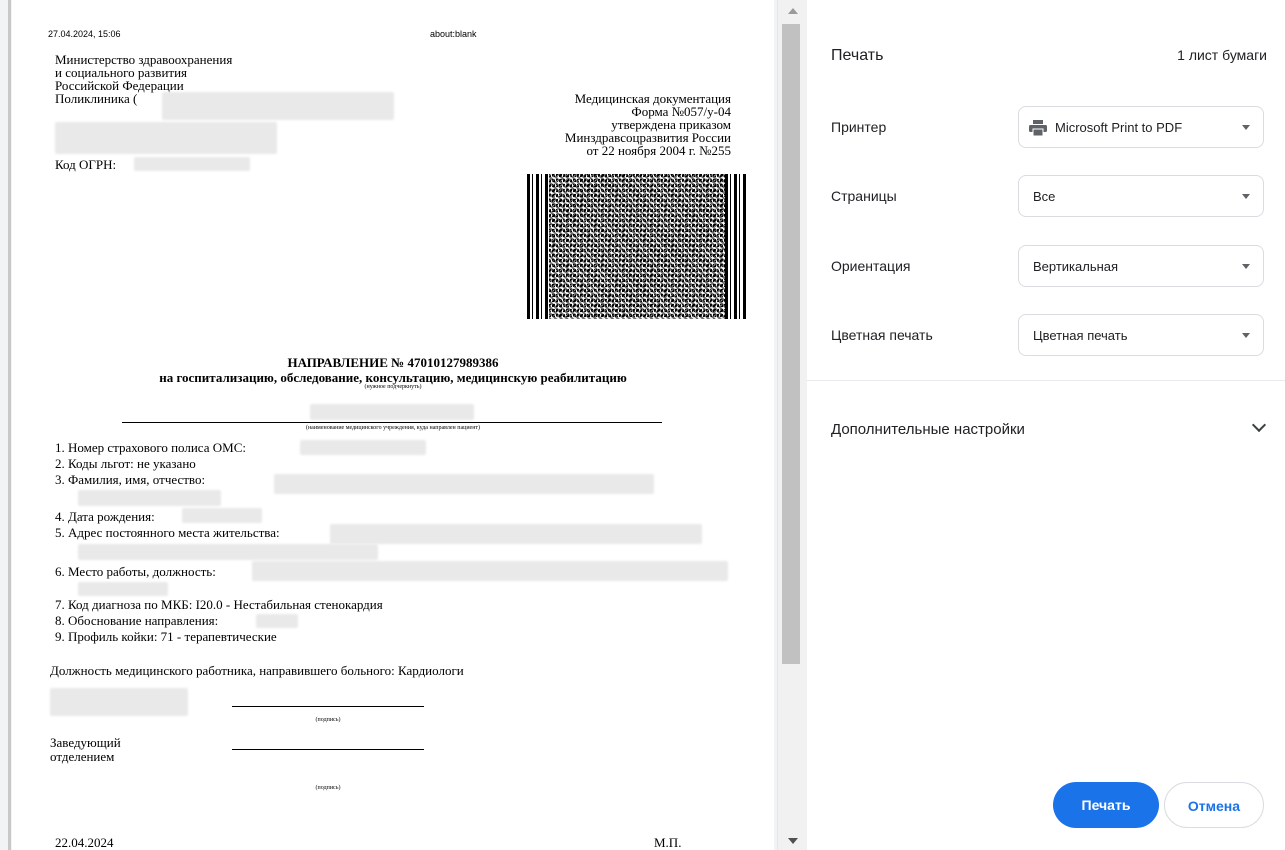 The width and height of the screenshot is (1285, 850). I want to click on color-label: Цветная печать, so click(882, 335).